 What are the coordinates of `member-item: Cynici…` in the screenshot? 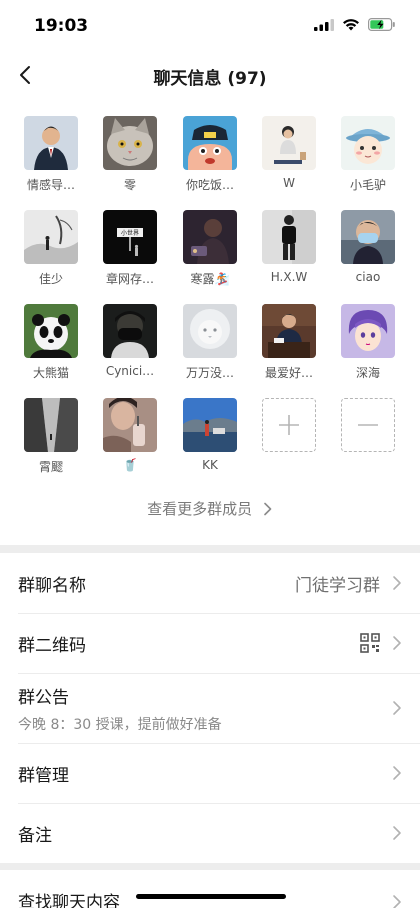 It's located at (130, 341).